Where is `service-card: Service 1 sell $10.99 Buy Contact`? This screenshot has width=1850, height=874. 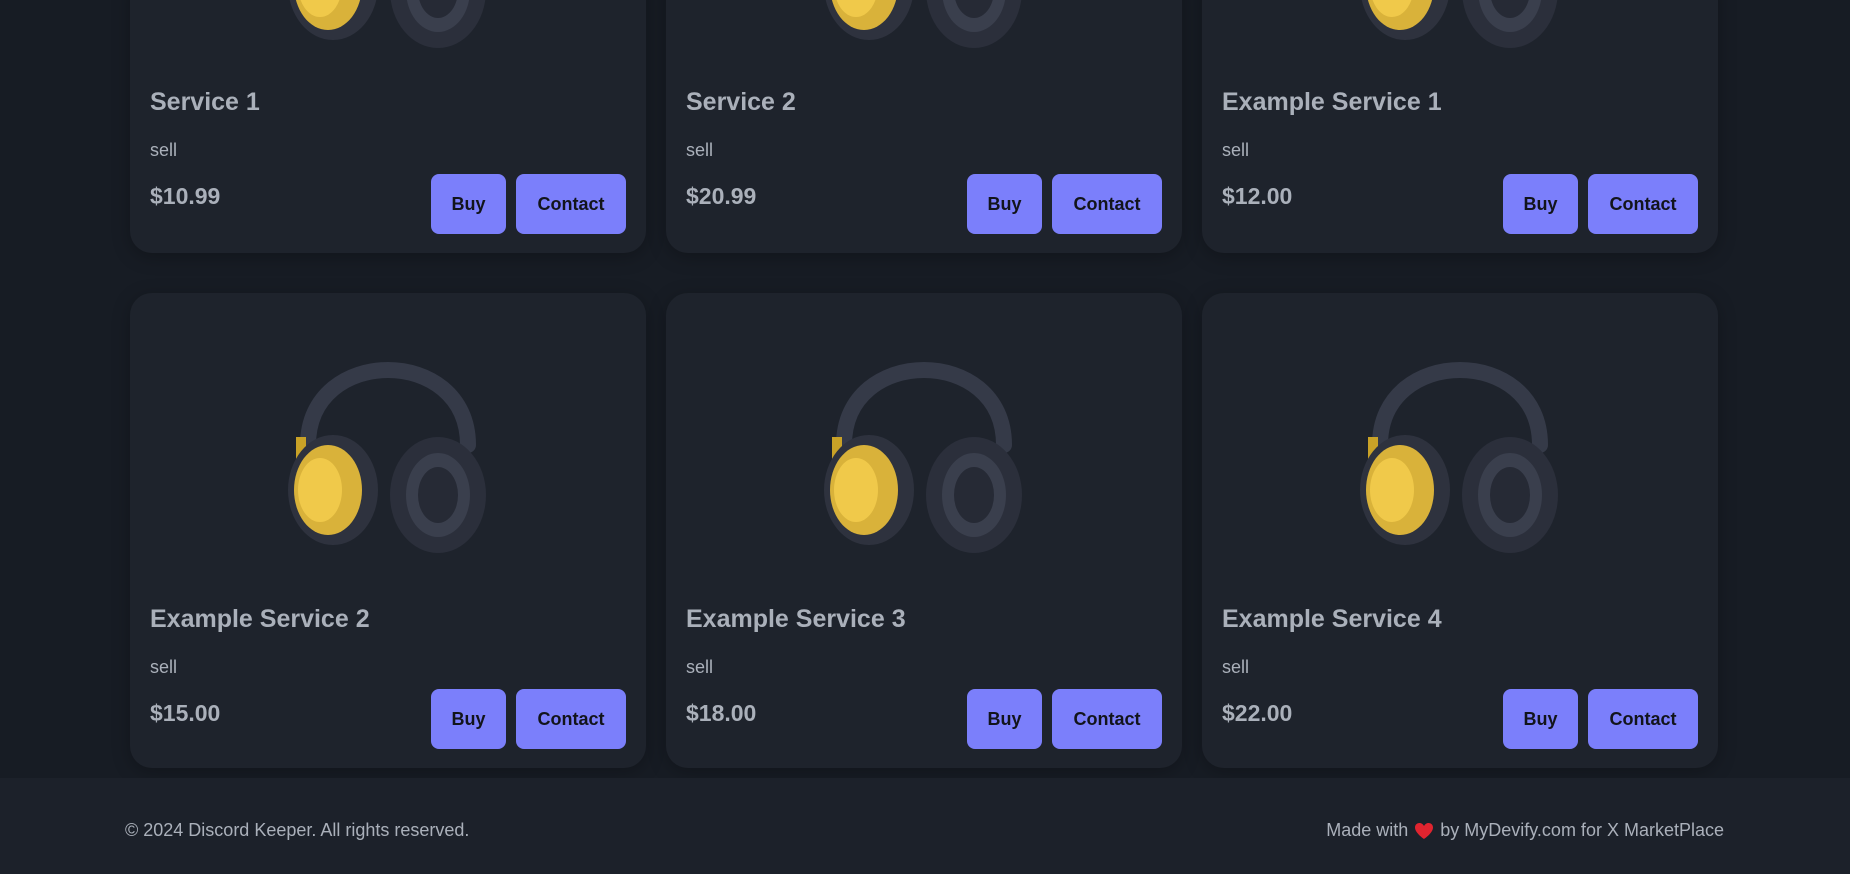 service-card: Service 1 sell $10.99 Buy Contact is located at coordinates (388, 126).